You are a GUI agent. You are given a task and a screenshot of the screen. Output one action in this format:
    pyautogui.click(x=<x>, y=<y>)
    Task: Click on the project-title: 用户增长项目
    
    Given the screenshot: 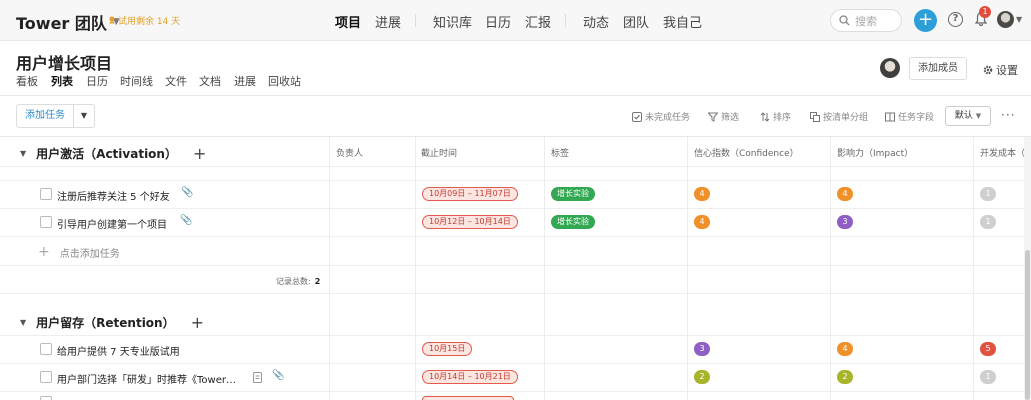 What is the action you would take?
    pyautogui.click(x=64, y=63)
    